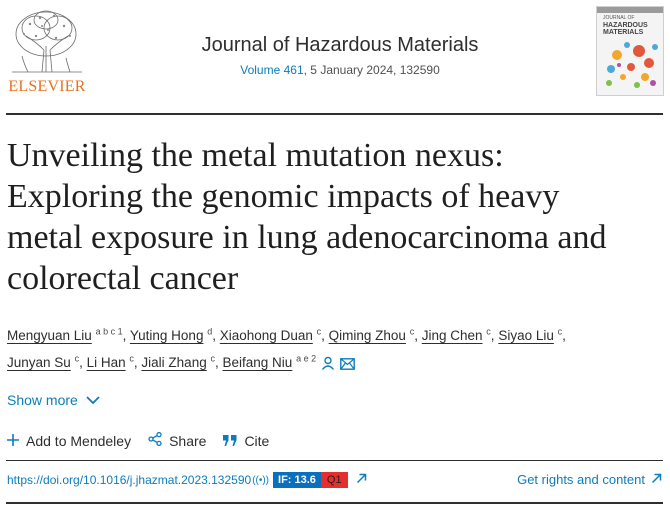 This screenshot has height=510, width=670. I want to click on rights-label: Get rights and content, so click(581, 479).